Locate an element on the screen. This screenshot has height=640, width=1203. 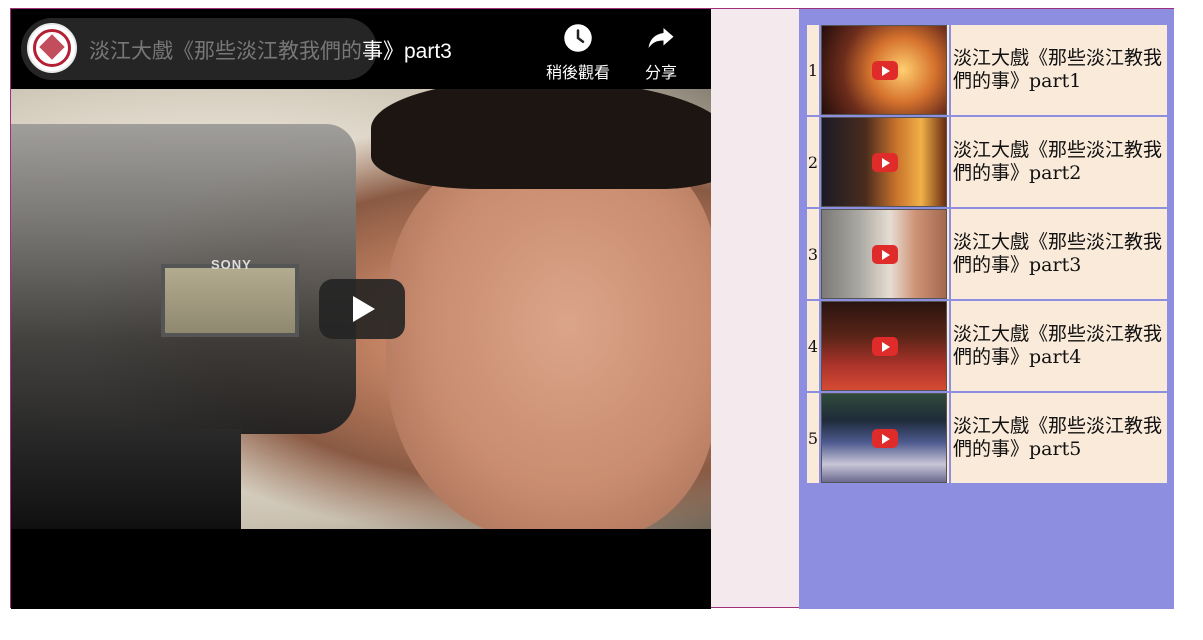
playlist-row: 2 淡江大戲《那些淡江教我們的事》part2 is located at coordinates (987, 162).